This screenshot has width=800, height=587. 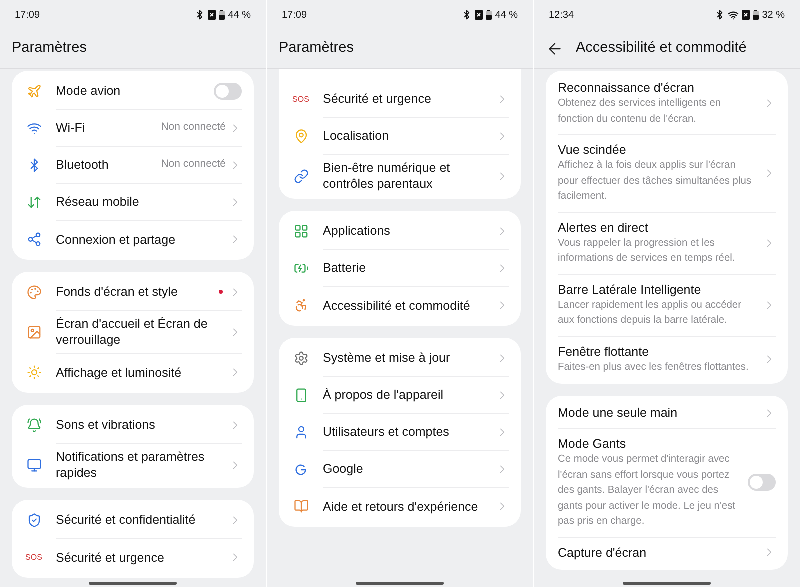 I want to click on setting-label: Batterie, so click(x=409, y=268).